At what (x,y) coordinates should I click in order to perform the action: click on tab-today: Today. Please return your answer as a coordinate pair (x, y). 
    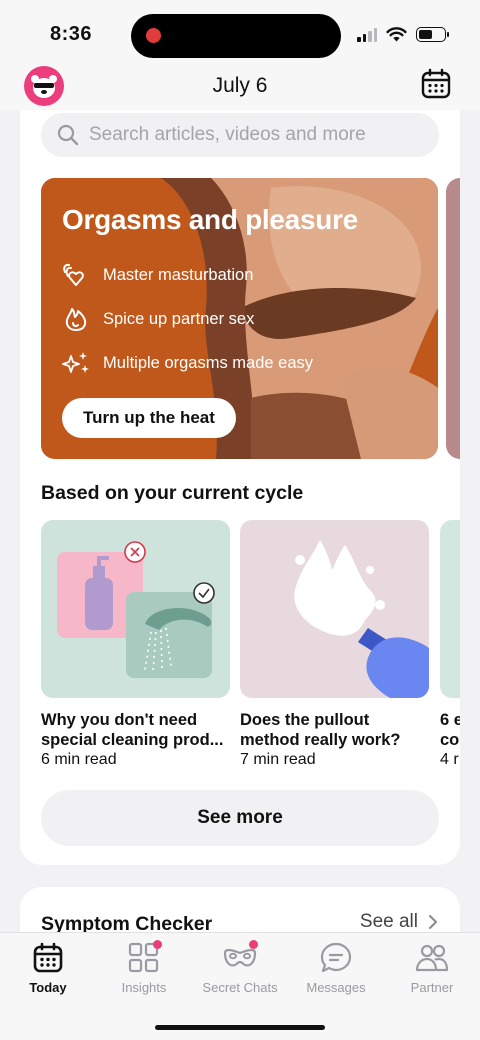
    Looking at the image, I should click on (48, 968).